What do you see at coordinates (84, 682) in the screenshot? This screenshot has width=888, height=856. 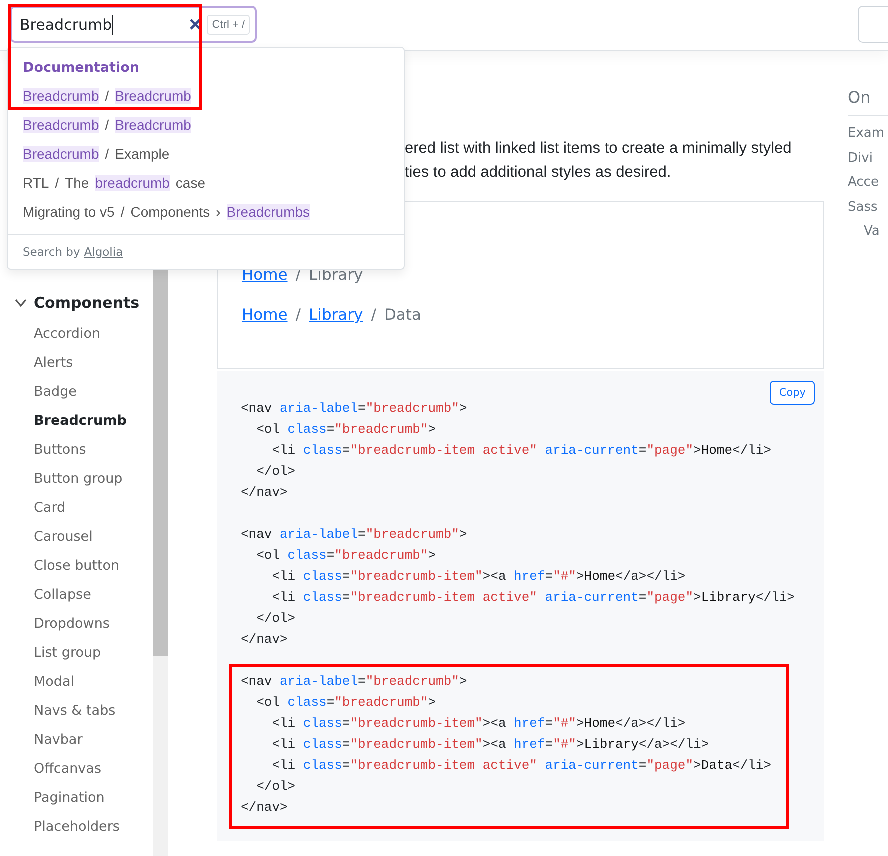 I see `sidebar-item: Modal` at bounding box center [84, 682].